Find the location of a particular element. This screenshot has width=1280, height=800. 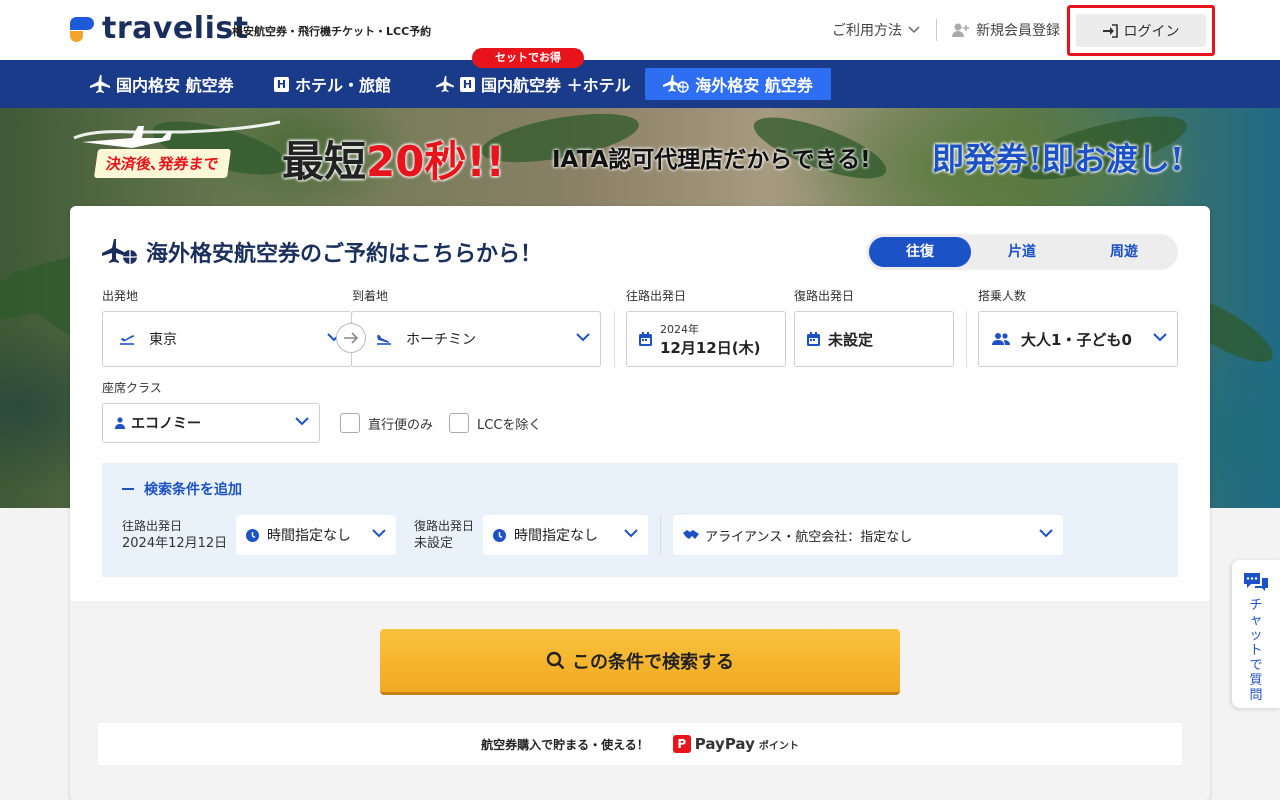

airline-select: アライアンス・航空会社：指定なし is located at coordinates (868, 535).